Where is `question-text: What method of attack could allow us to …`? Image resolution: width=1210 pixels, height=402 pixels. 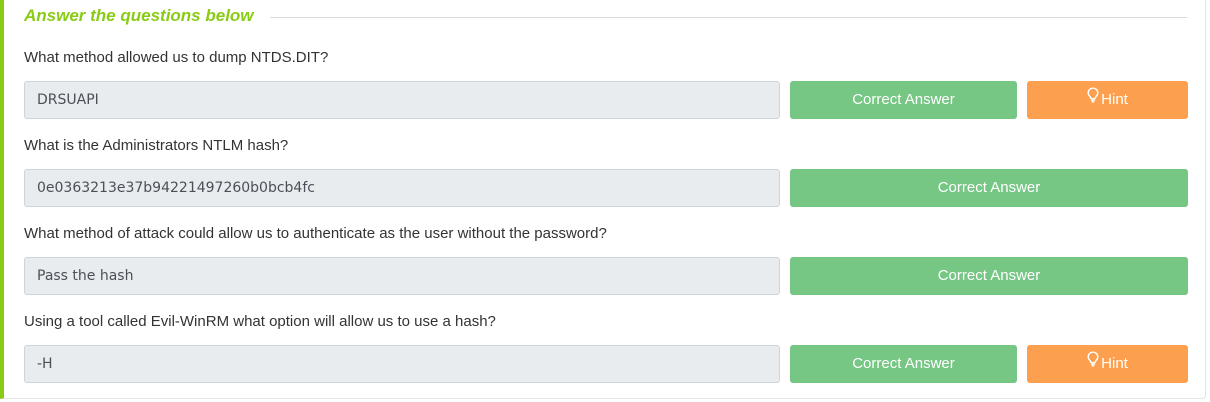 question-text: What method of attack could allow us to … is located at coordinates (315, 233).